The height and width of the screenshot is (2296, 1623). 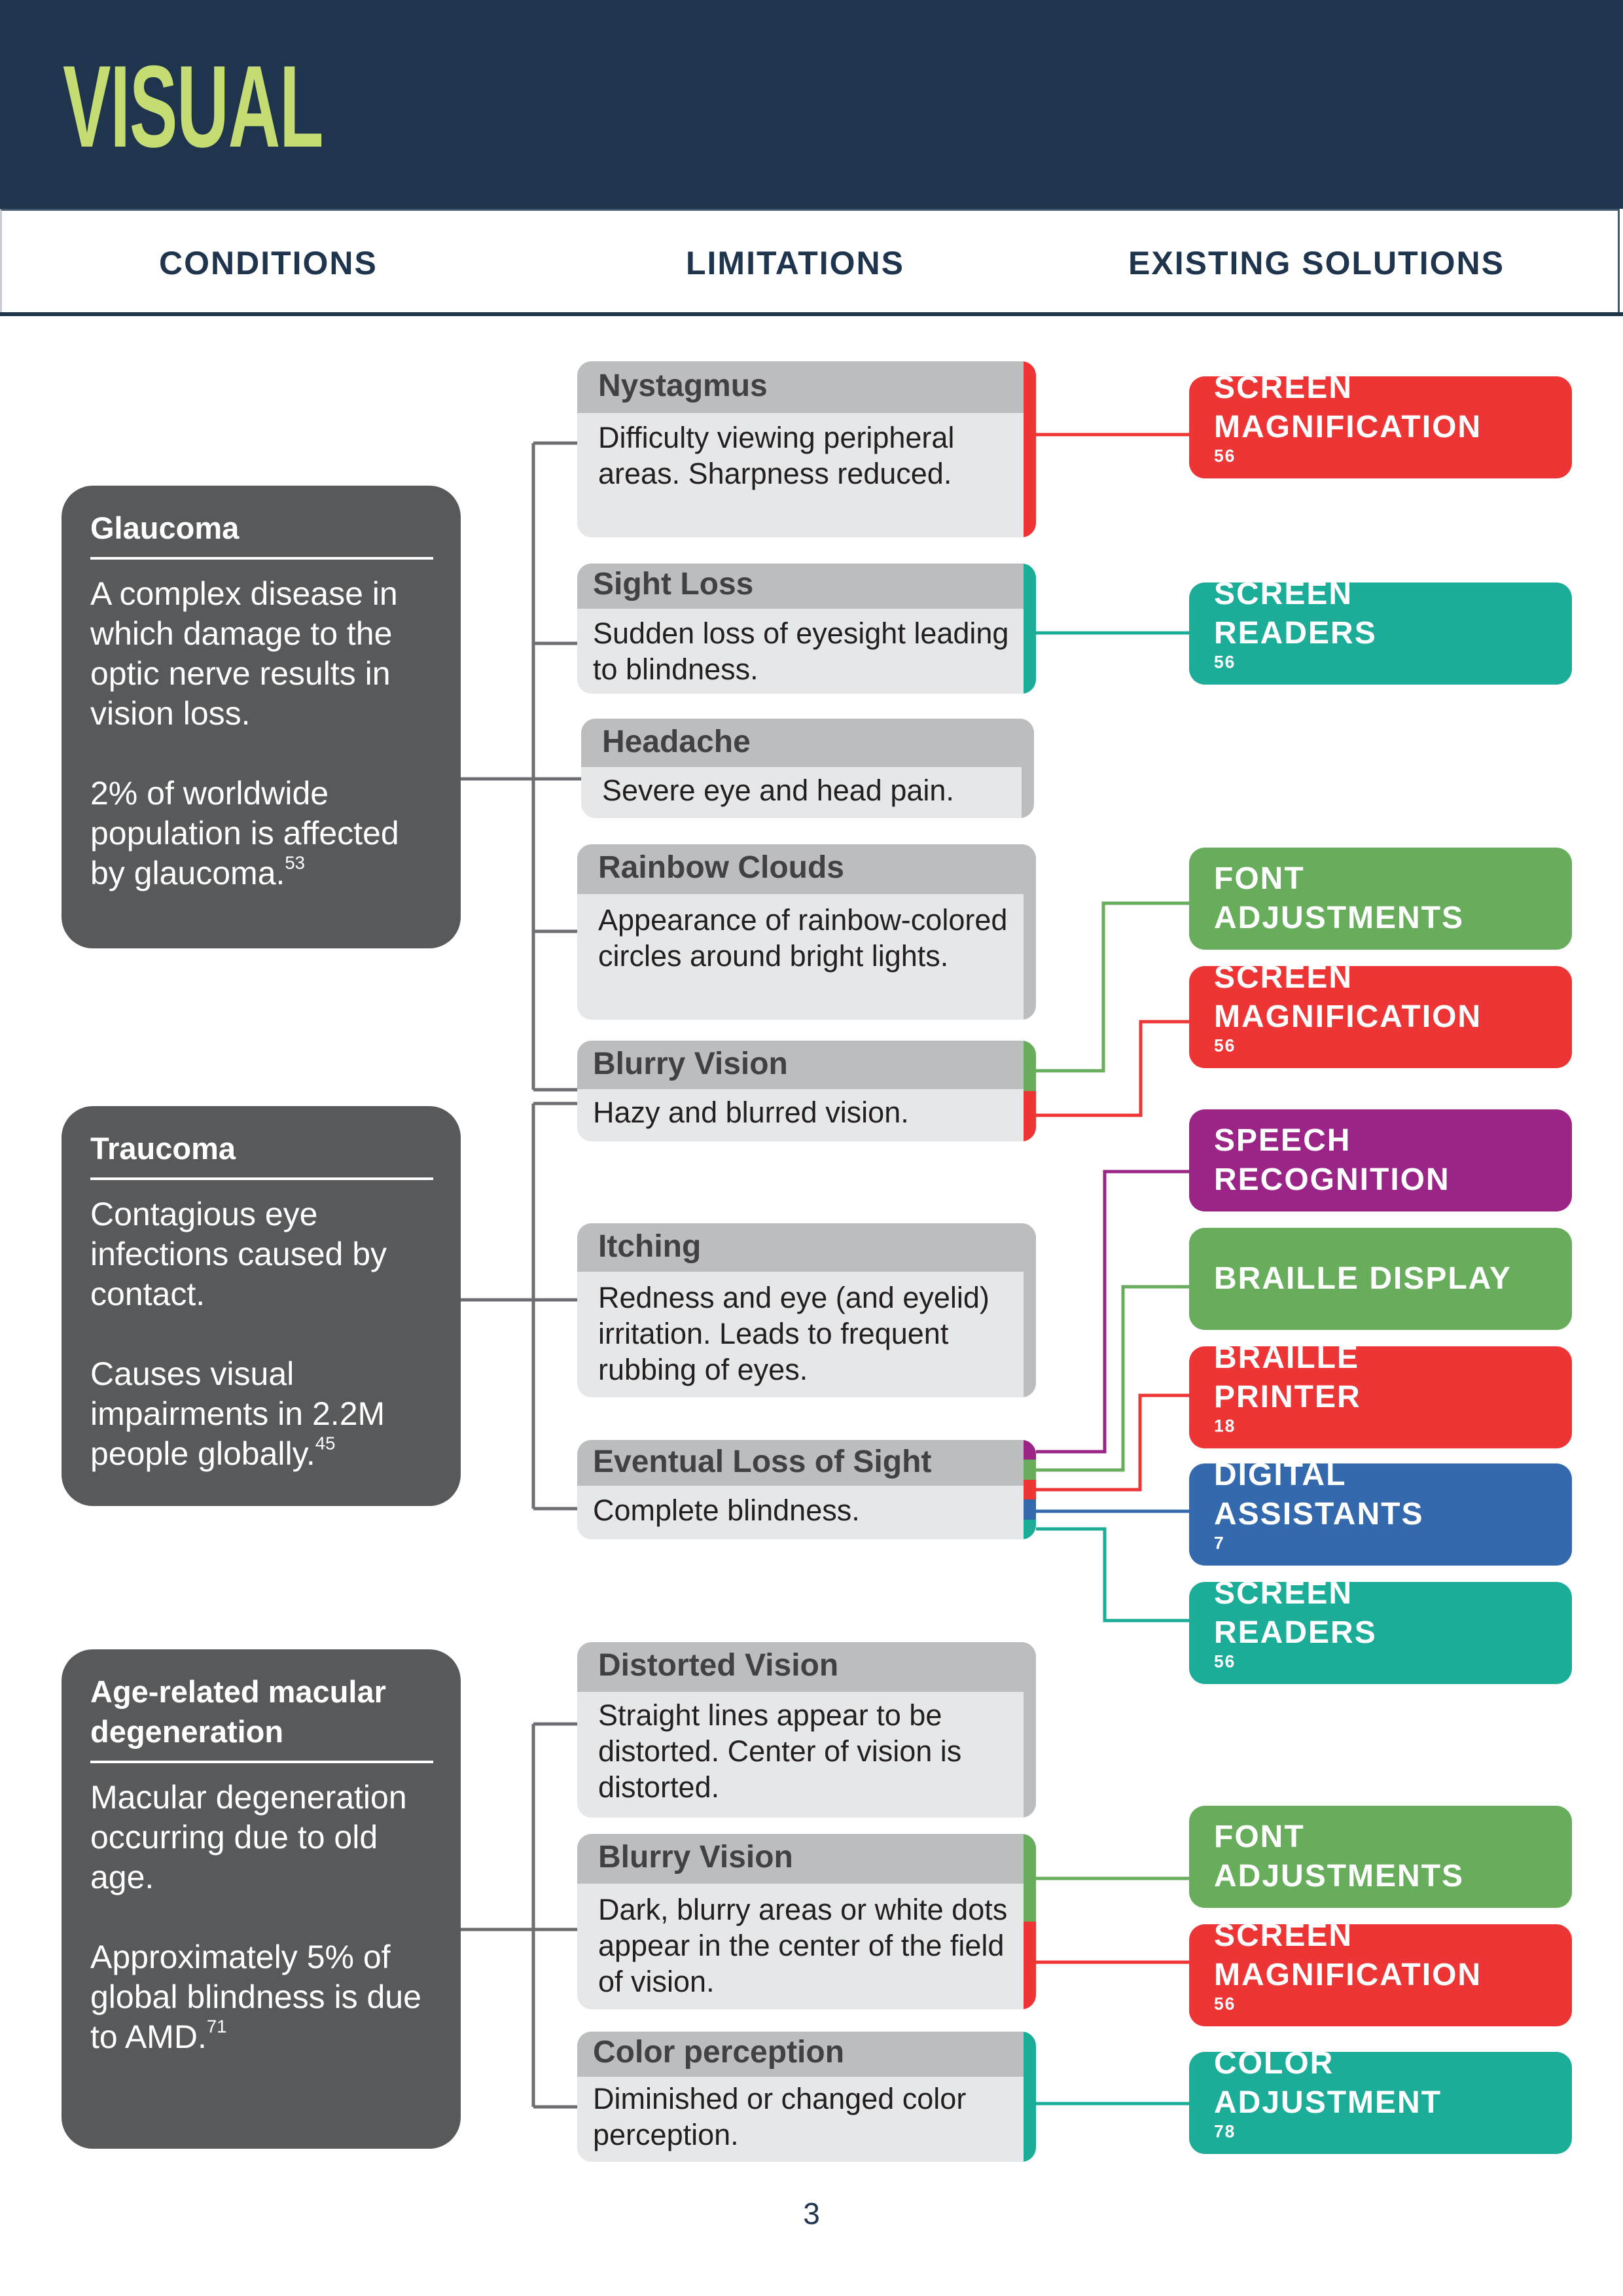 I want to click on condition-title: Traucoma, so click(x=261, y=1154).